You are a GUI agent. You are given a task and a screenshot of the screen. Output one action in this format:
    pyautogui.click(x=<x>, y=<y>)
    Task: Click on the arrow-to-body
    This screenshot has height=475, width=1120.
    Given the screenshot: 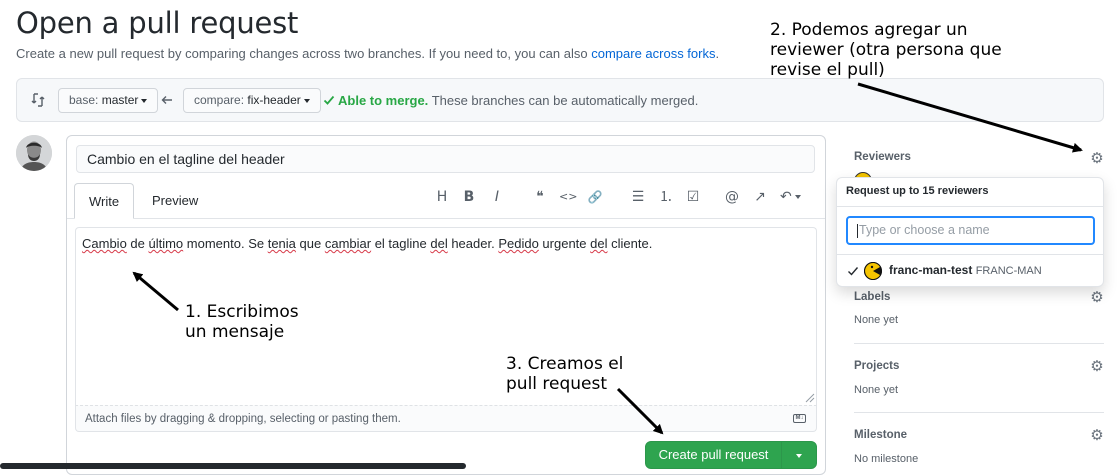 What is the action you would take?
    pyautogui.click(x=155, y=291)
    